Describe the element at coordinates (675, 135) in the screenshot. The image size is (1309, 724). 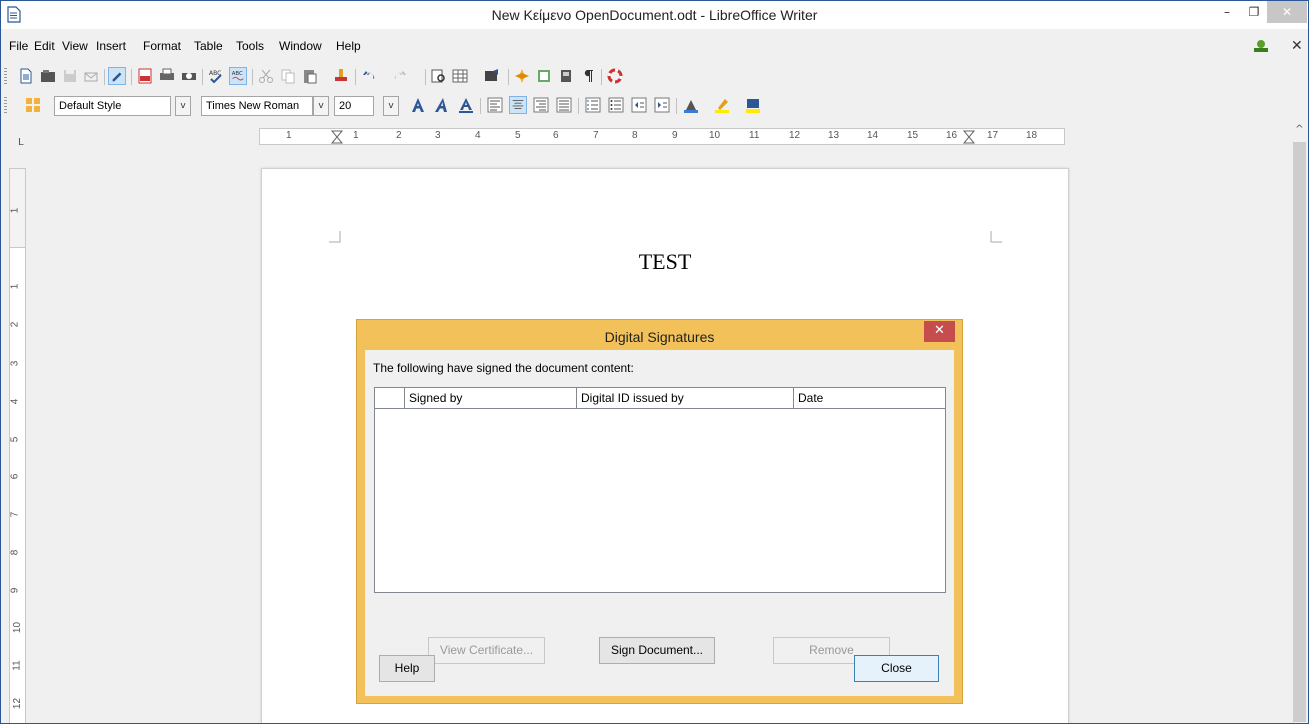
I see `ruler-number: 9` at that location.